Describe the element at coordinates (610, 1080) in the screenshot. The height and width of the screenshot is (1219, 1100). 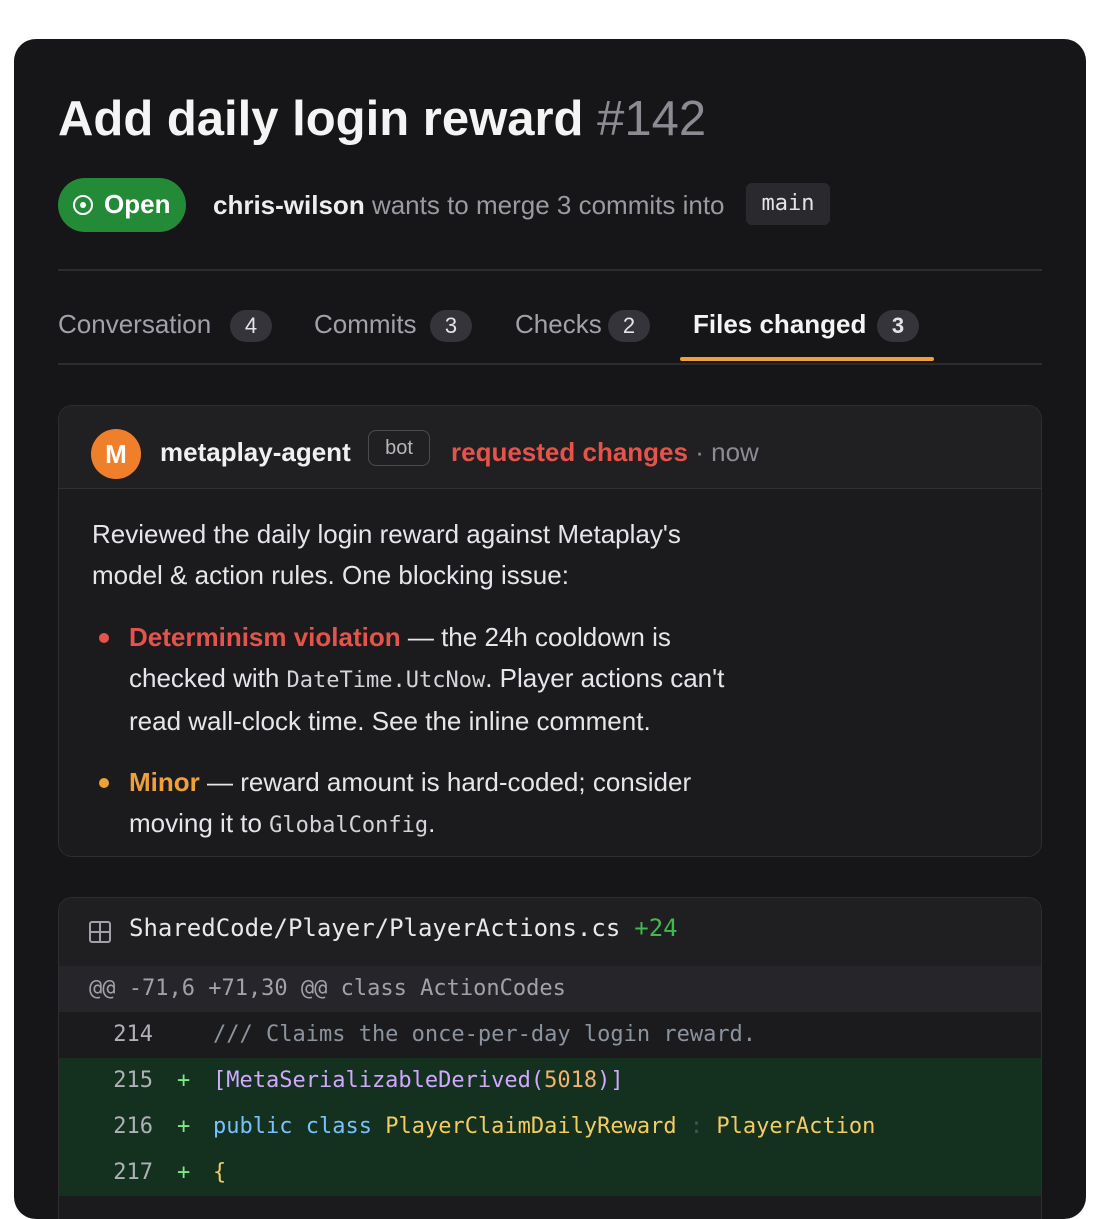
I see `code-attribute: )]` at that location.